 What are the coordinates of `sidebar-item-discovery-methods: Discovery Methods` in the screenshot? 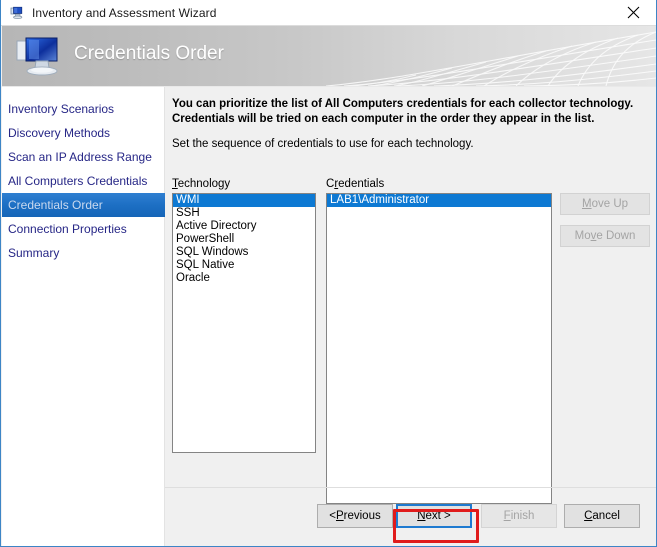 It's located at (83, 133).